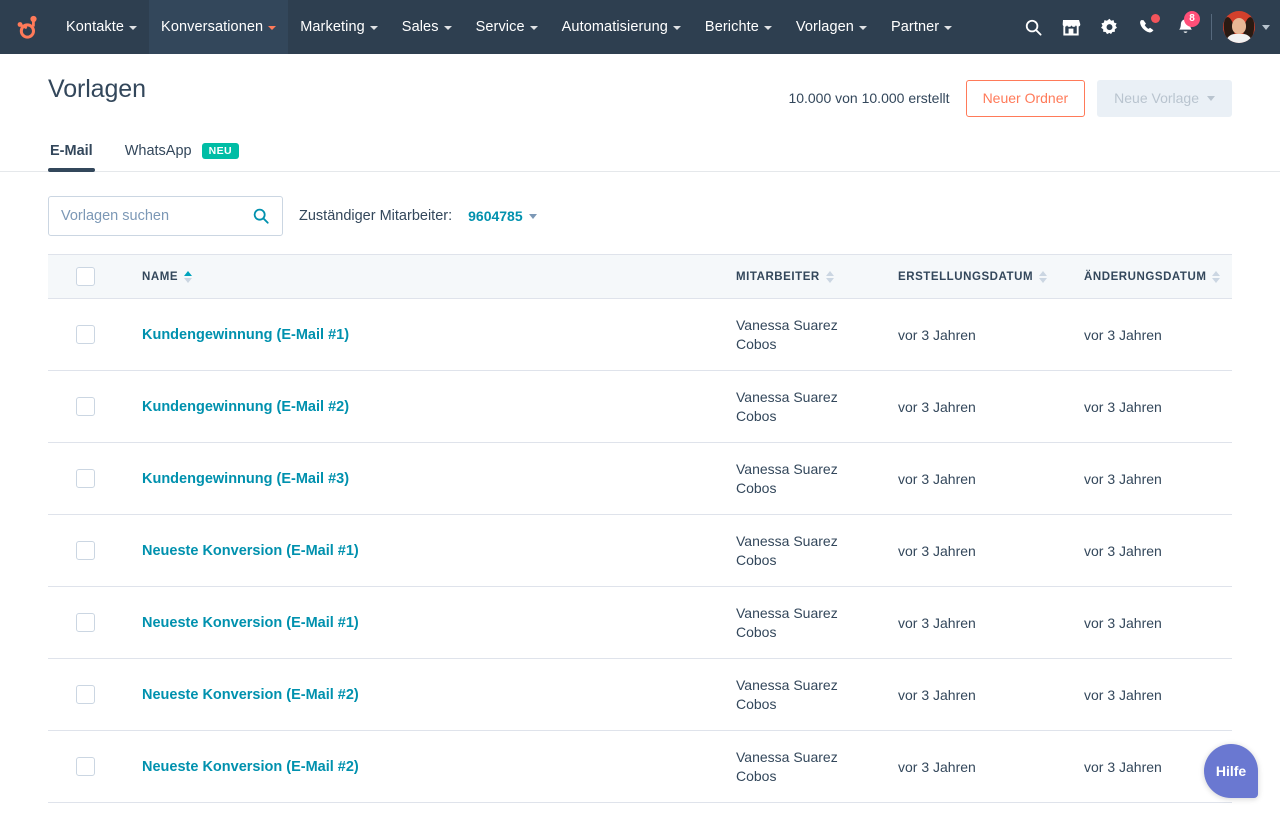  Describe the element at coordinates (101, 27) in the screenshot. I see `nav-item-kontakte: Kontakte` at that location.